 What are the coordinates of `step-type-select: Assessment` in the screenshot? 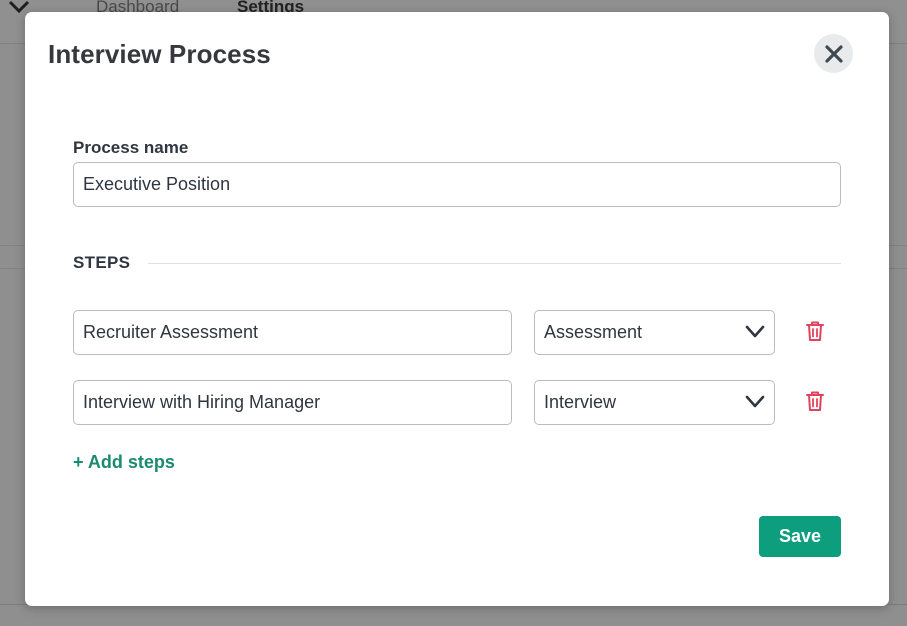 It's located at (654, 332).